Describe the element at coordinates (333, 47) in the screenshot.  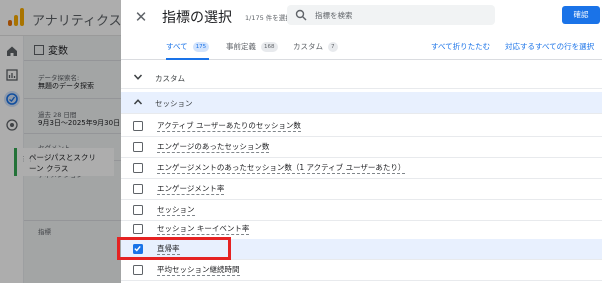
I see `tab-custom-count: 7` at that location.